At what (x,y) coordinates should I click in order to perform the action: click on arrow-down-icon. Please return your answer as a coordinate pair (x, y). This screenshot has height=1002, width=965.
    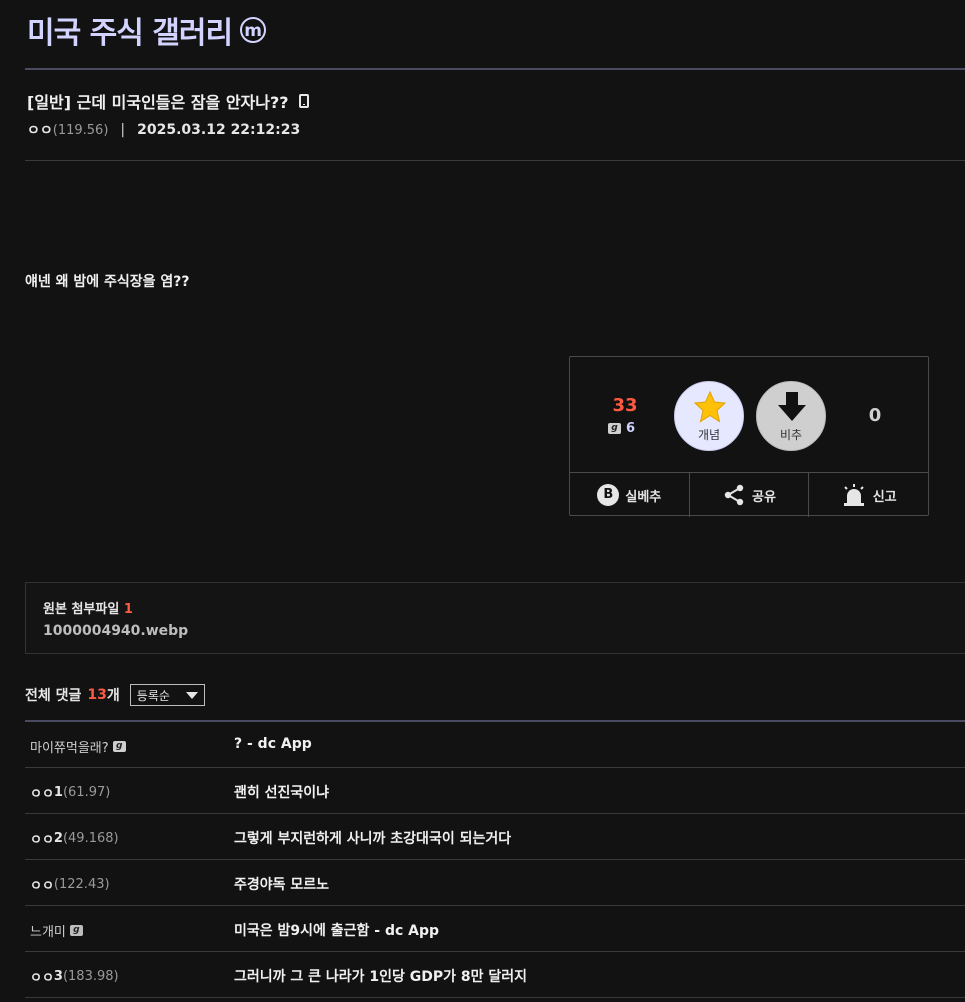
    Looking at the image, I should click on (792, 406).